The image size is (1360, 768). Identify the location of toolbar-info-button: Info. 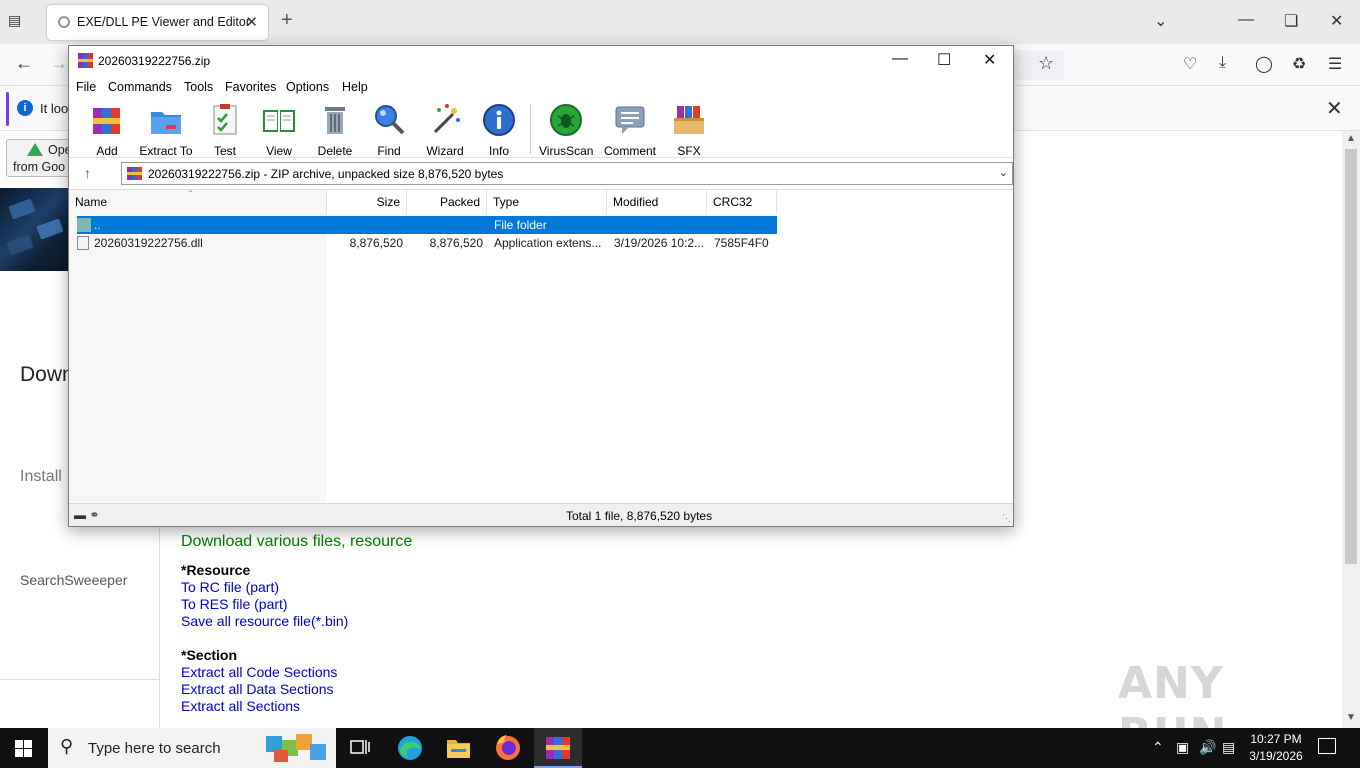
(499, 130).